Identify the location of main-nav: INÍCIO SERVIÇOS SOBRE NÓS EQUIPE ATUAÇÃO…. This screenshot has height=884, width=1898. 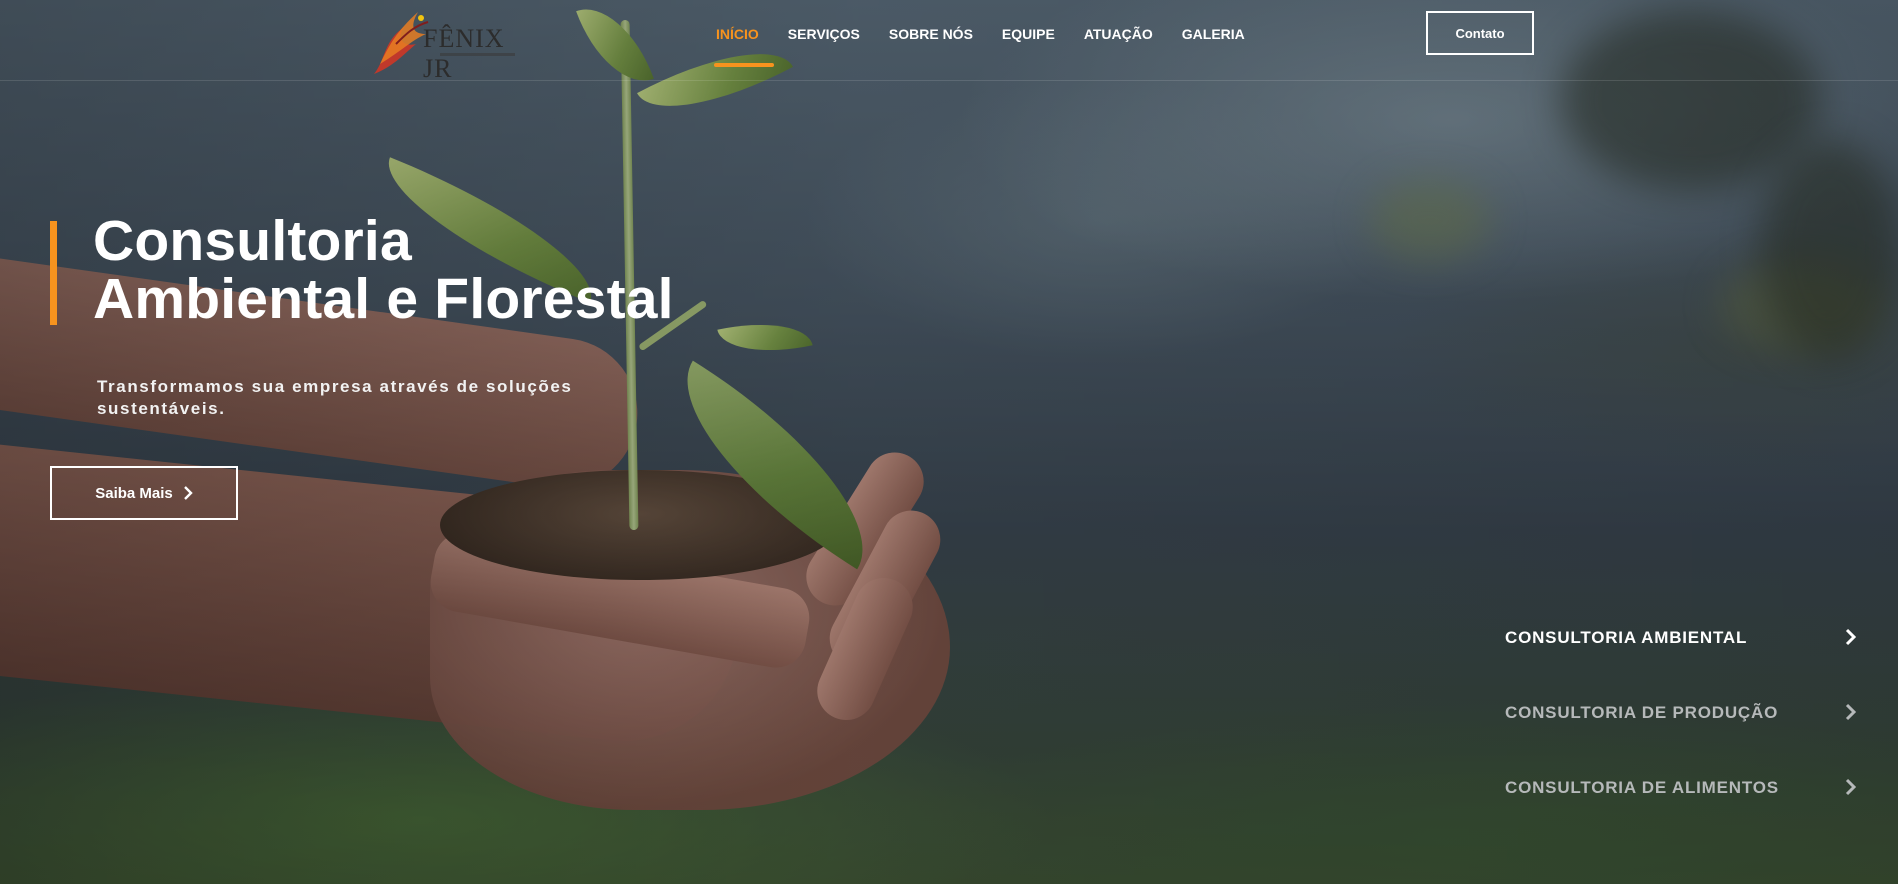
(994, 46).